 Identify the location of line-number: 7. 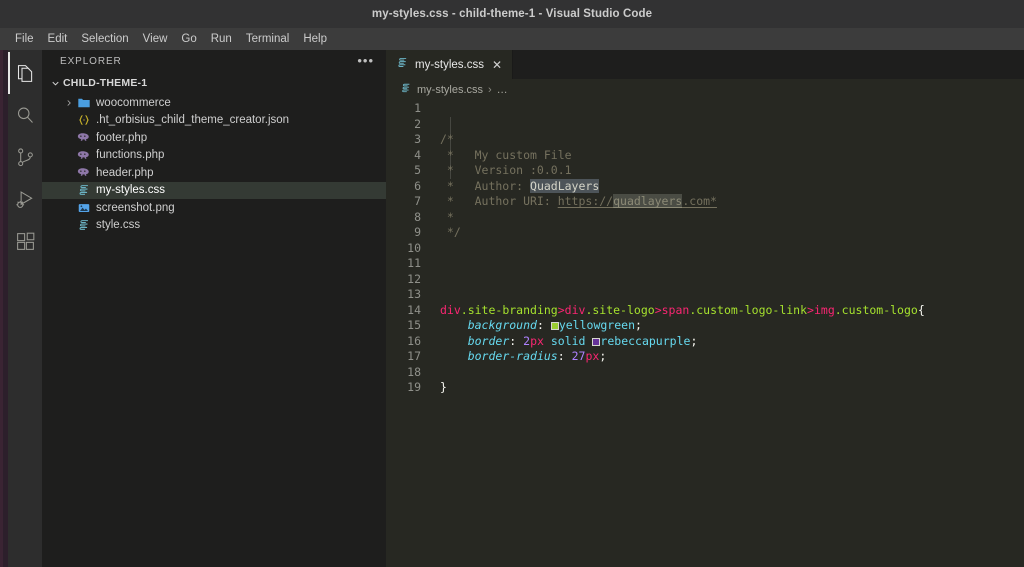
(417, 201).